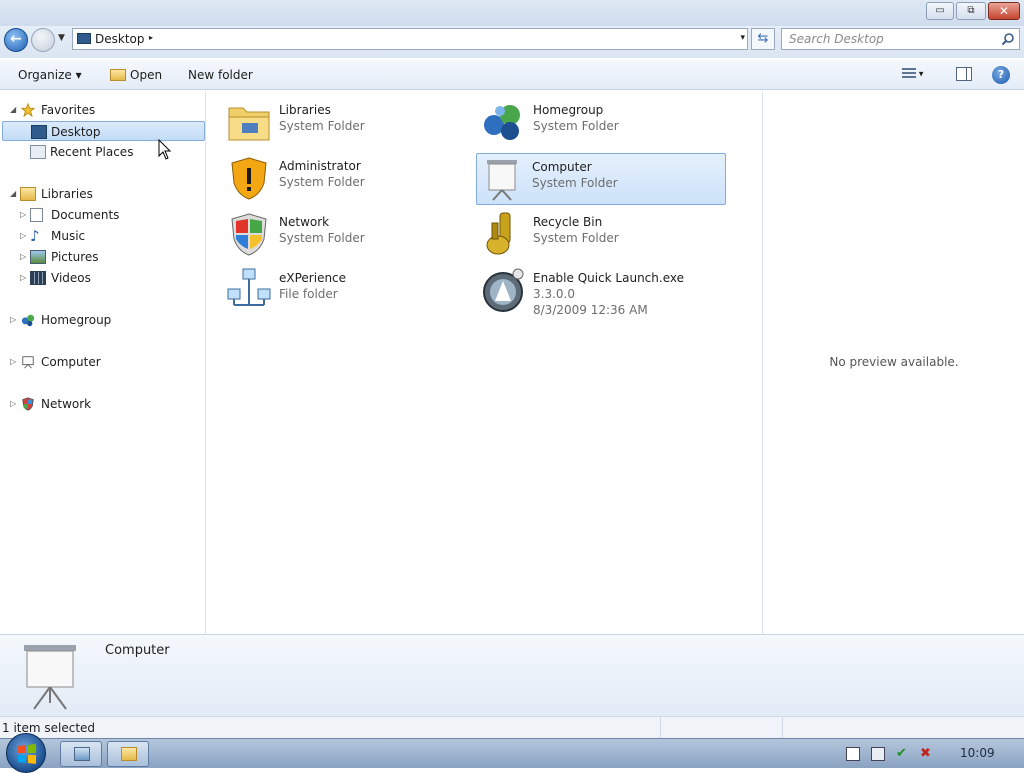  Describe the element at coordinates (108, 236) in the screenshot. I see `nav-music: ▷ ♪ Music` at that location.